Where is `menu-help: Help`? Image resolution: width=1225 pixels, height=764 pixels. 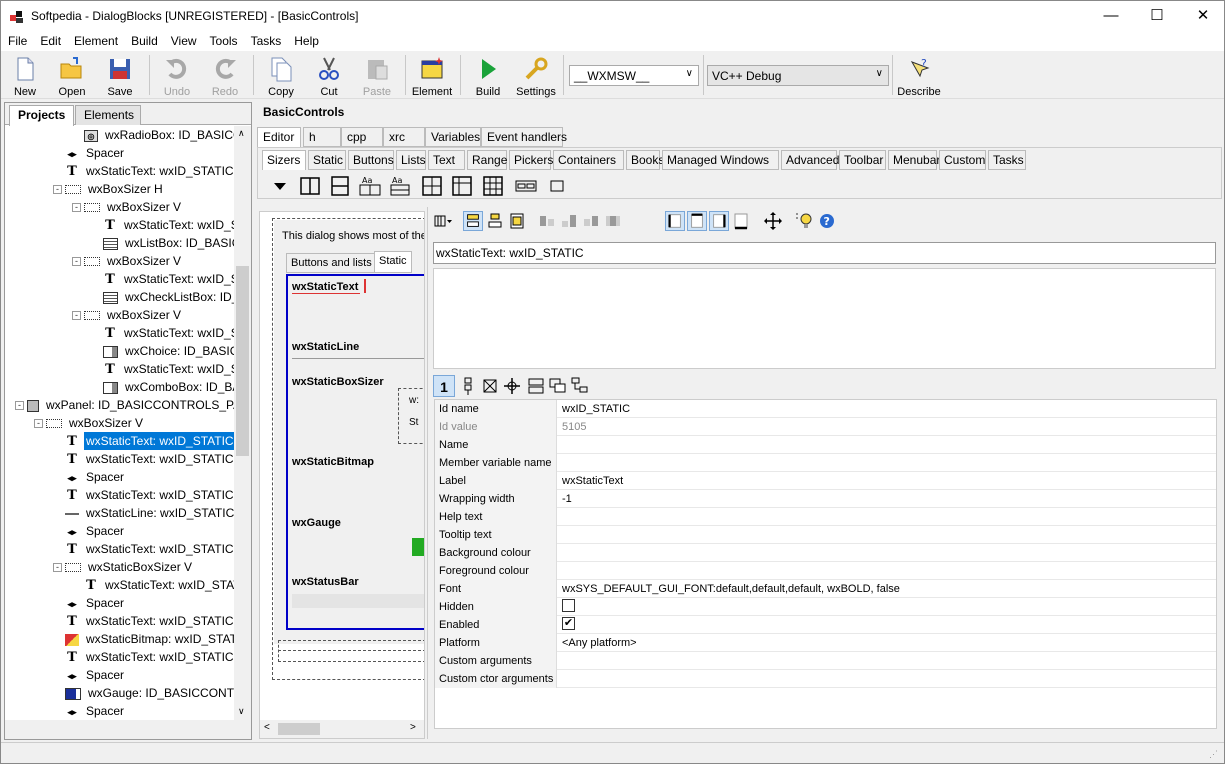
menu-help: Help is located at coordinates (306, 39).